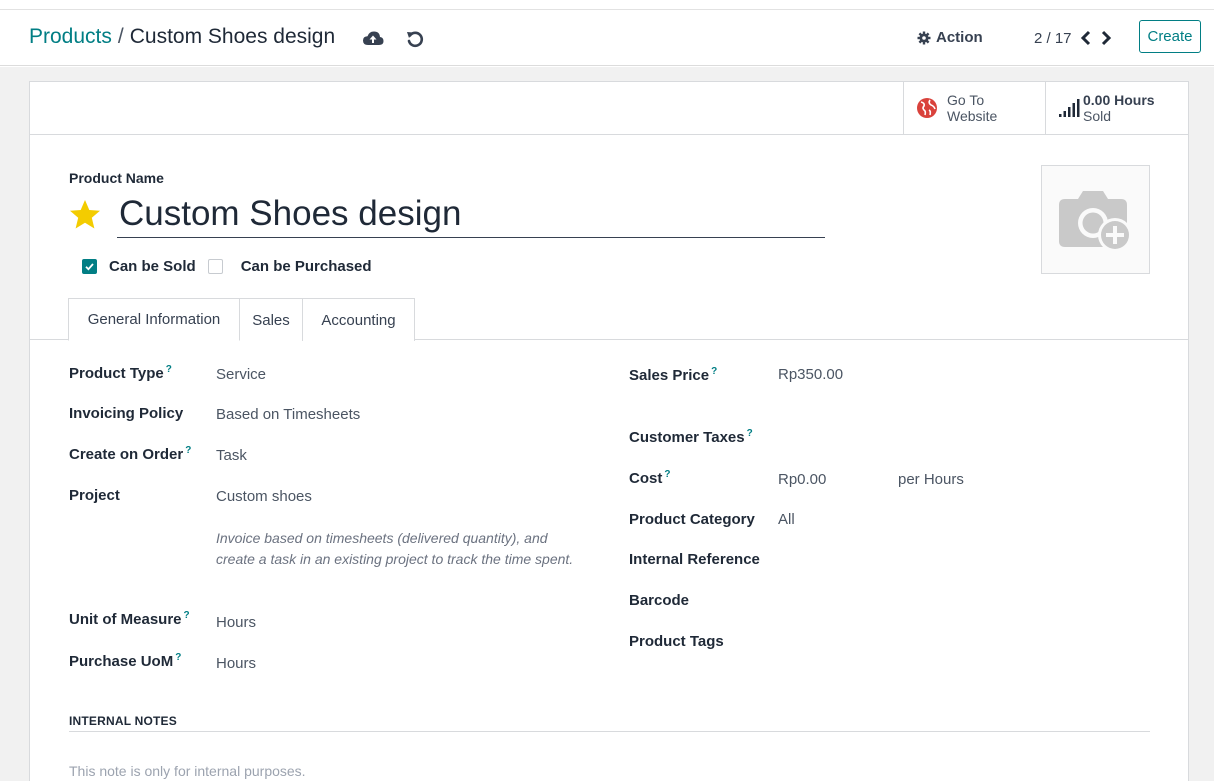 This screenshot has width=1214, height=781. Describe the element at coordinates (125, 661) in the screenshot. I see `purchase-uom-label: Purchase UoM?` at that location.